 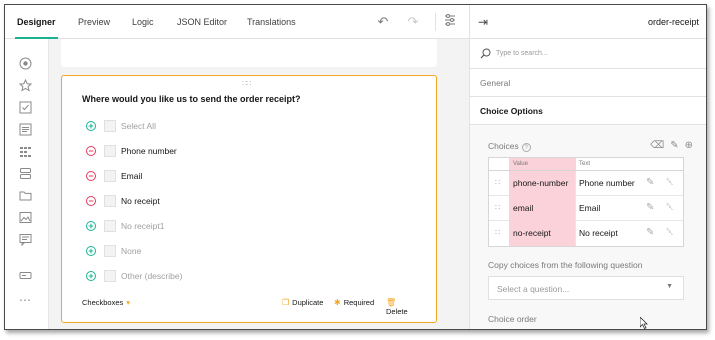 I want to click on copy-choices-label: Copy choices from the following question, so click(x=565, y=265).